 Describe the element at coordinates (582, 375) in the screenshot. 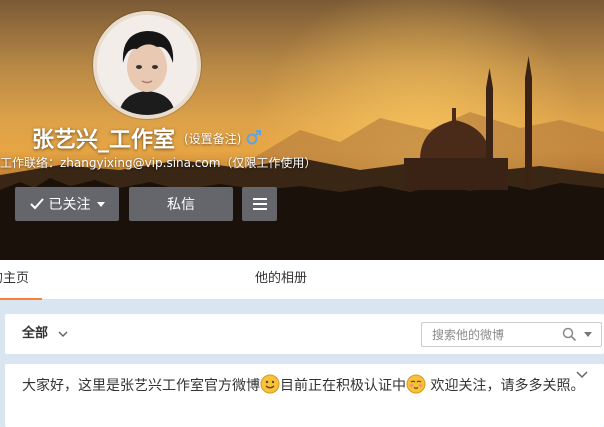

I see `post-menu-chevron-icon` at that location.